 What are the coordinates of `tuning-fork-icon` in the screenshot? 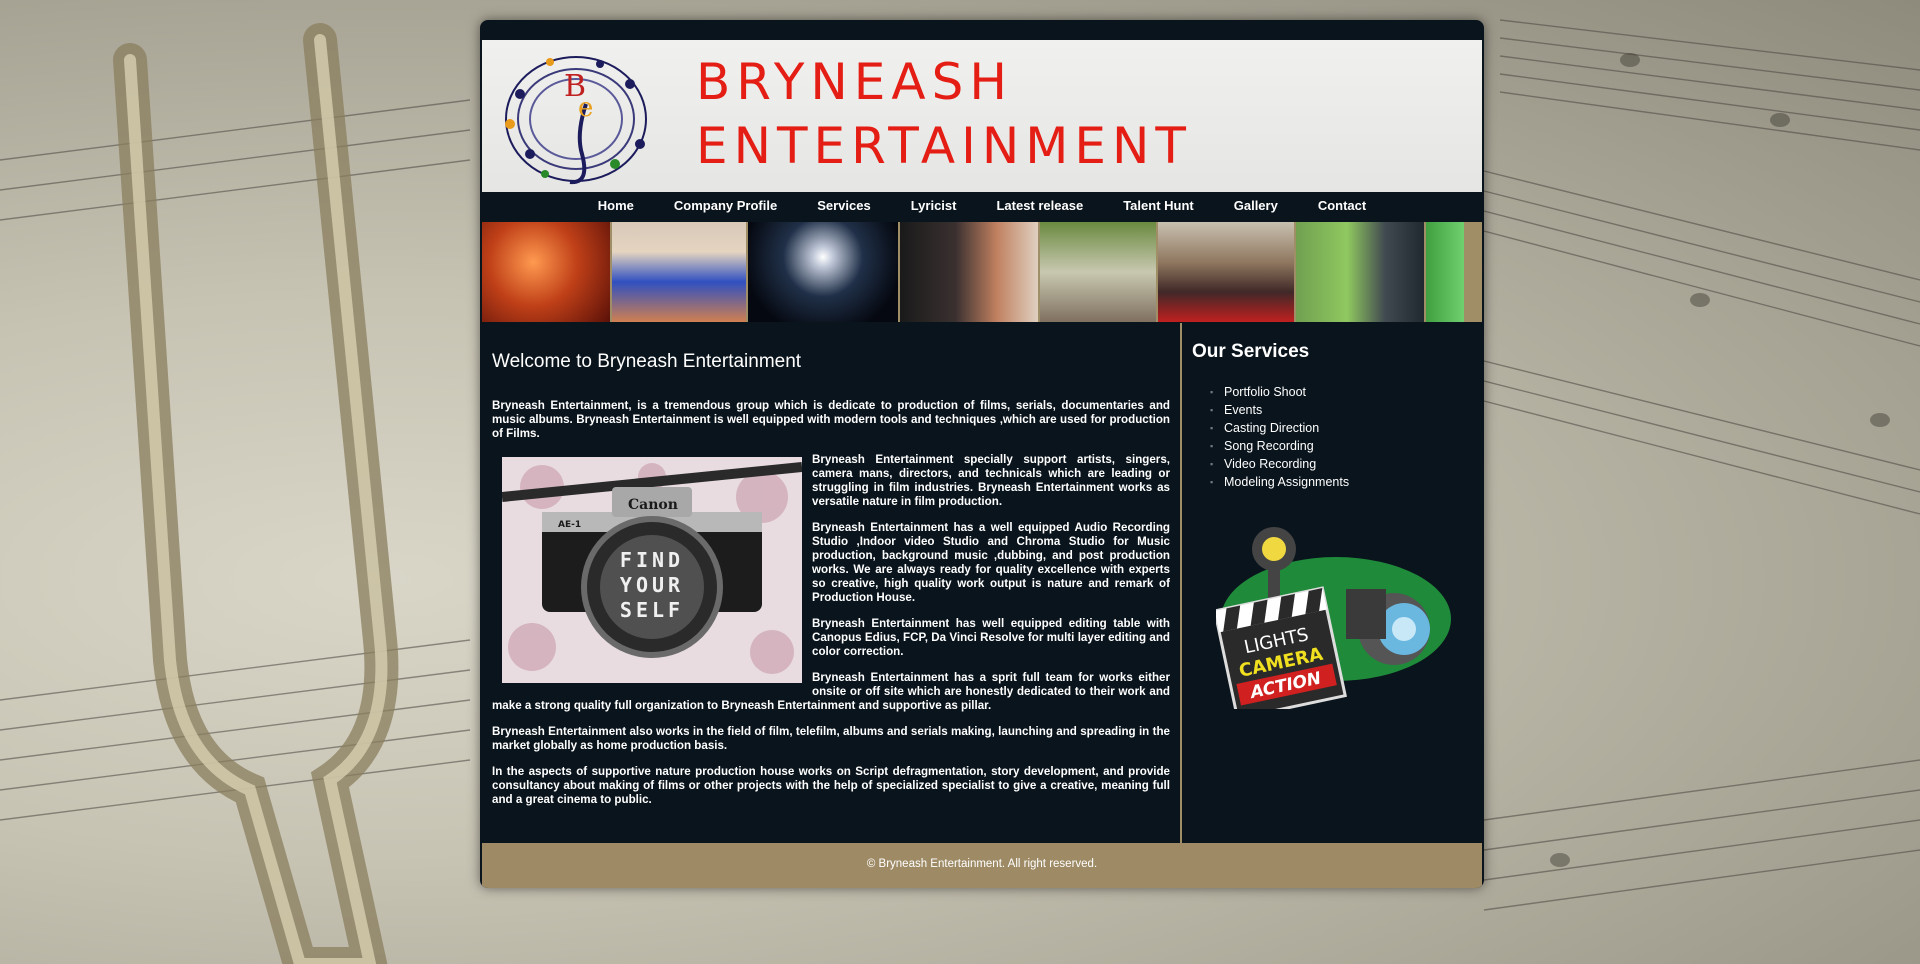 It's located at (256, 493).